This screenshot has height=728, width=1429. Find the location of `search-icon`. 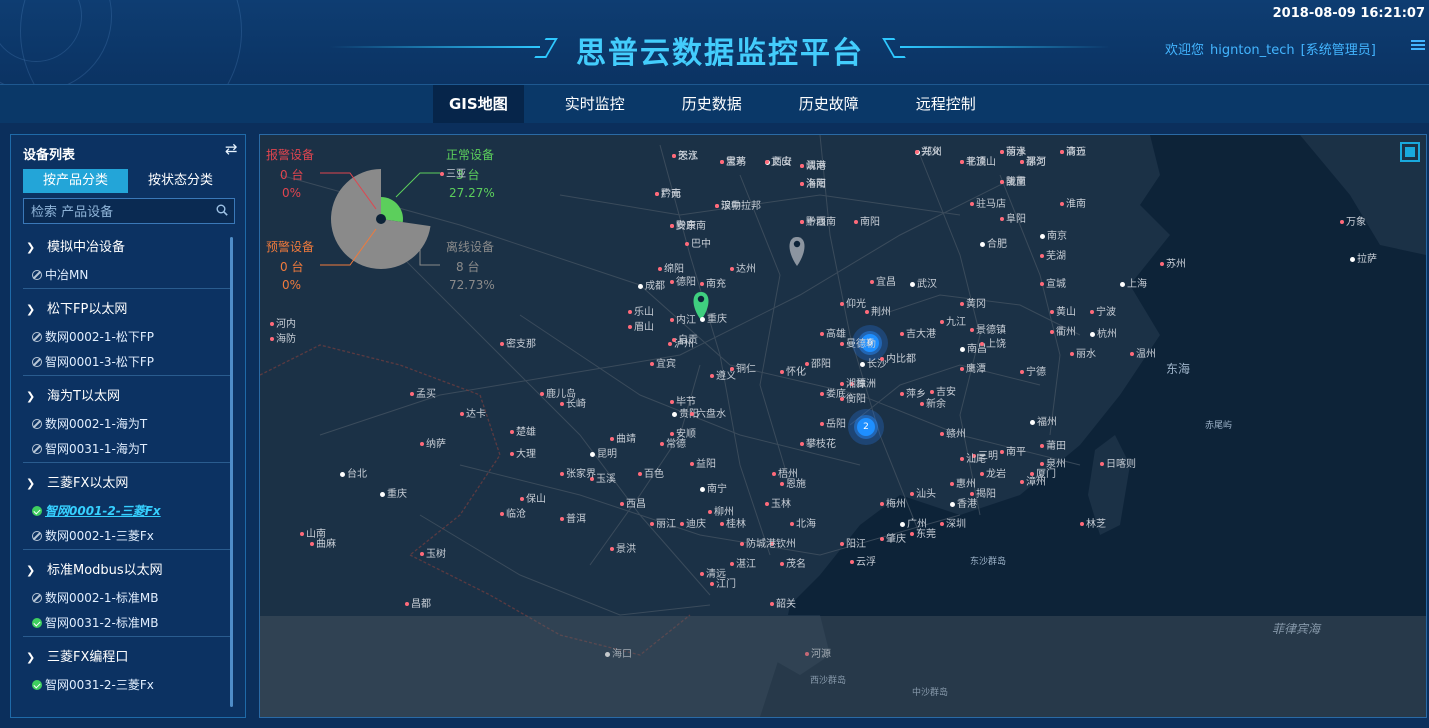

search-icon is located at coordinates (222, 210).